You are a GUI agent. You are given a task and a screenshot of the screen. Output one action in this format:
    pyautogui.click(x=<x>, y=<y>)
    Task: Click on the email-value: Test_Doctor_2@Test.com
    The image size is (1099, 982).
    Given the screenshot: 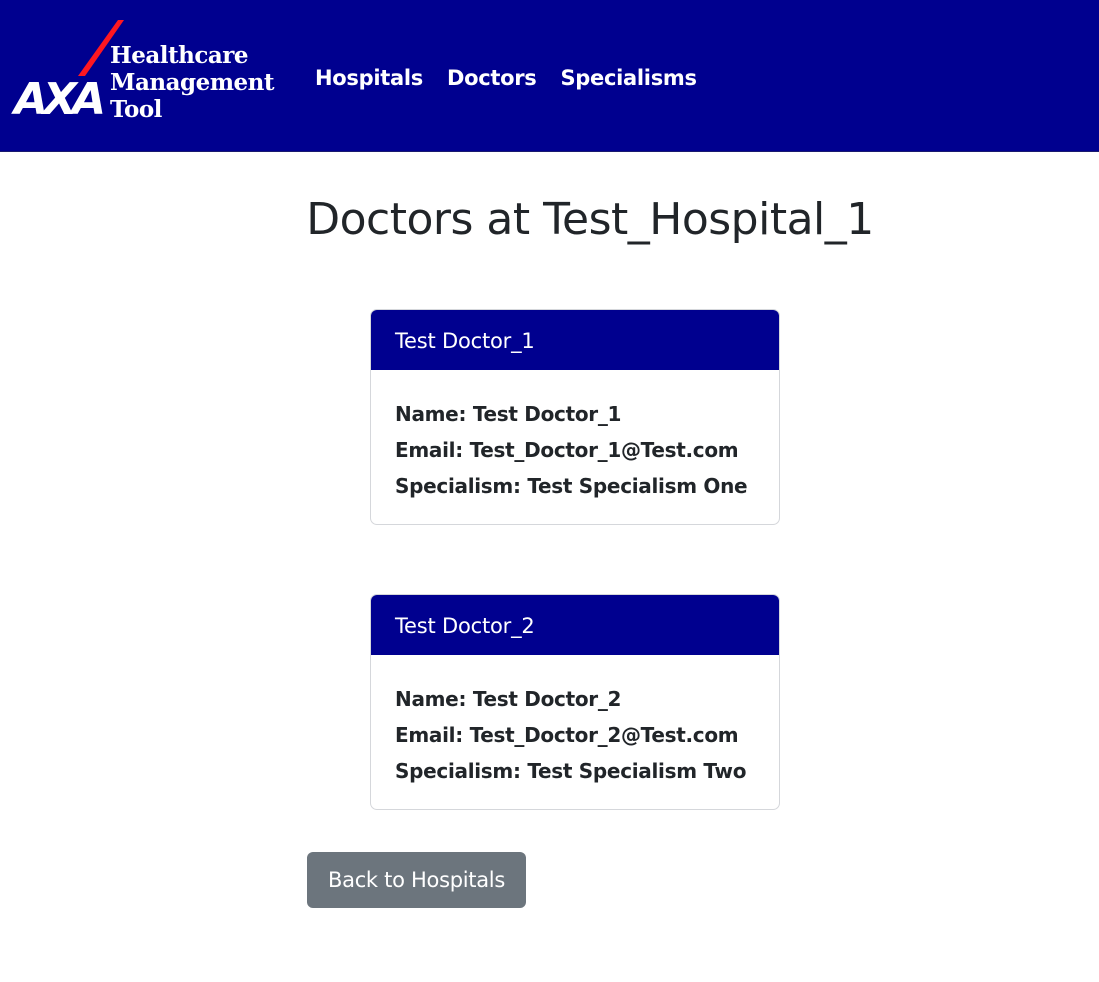 What is the action you would take?
    pyautogui.click(x=604, y=735)
    